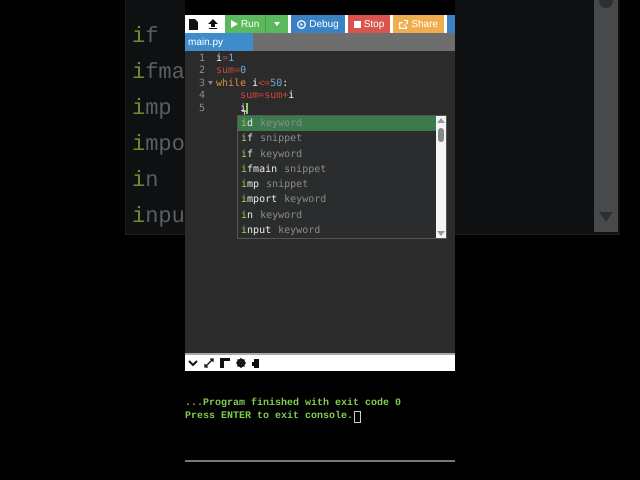 This screenshot has width=640, height=480. I want to click on suggestion-item: in keyword, so click(337, 215).